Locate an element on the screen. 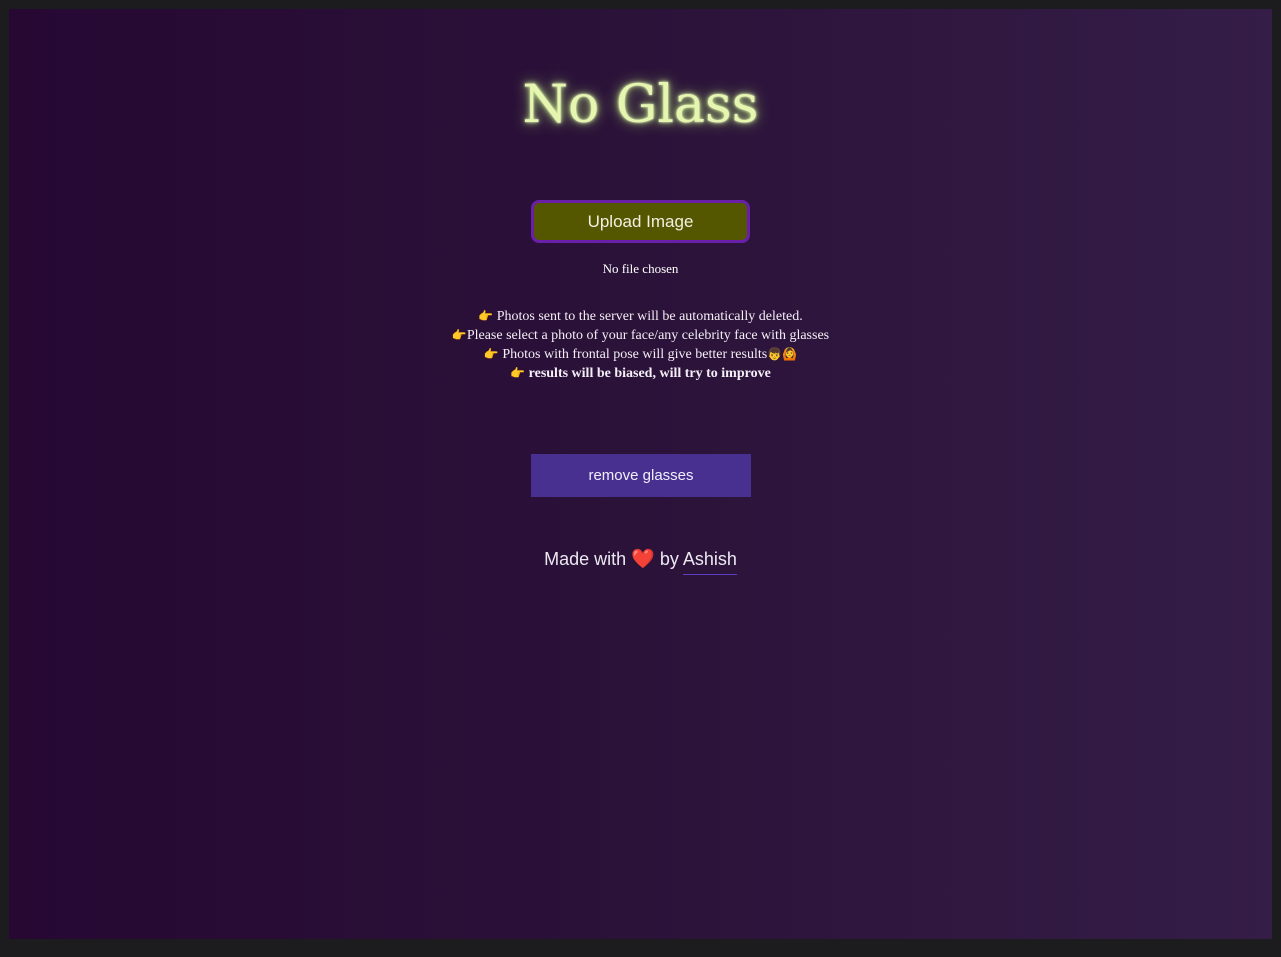 The image size is (1281, 957). upload-button-label: Upload Image is located at coordinates (640, 221).